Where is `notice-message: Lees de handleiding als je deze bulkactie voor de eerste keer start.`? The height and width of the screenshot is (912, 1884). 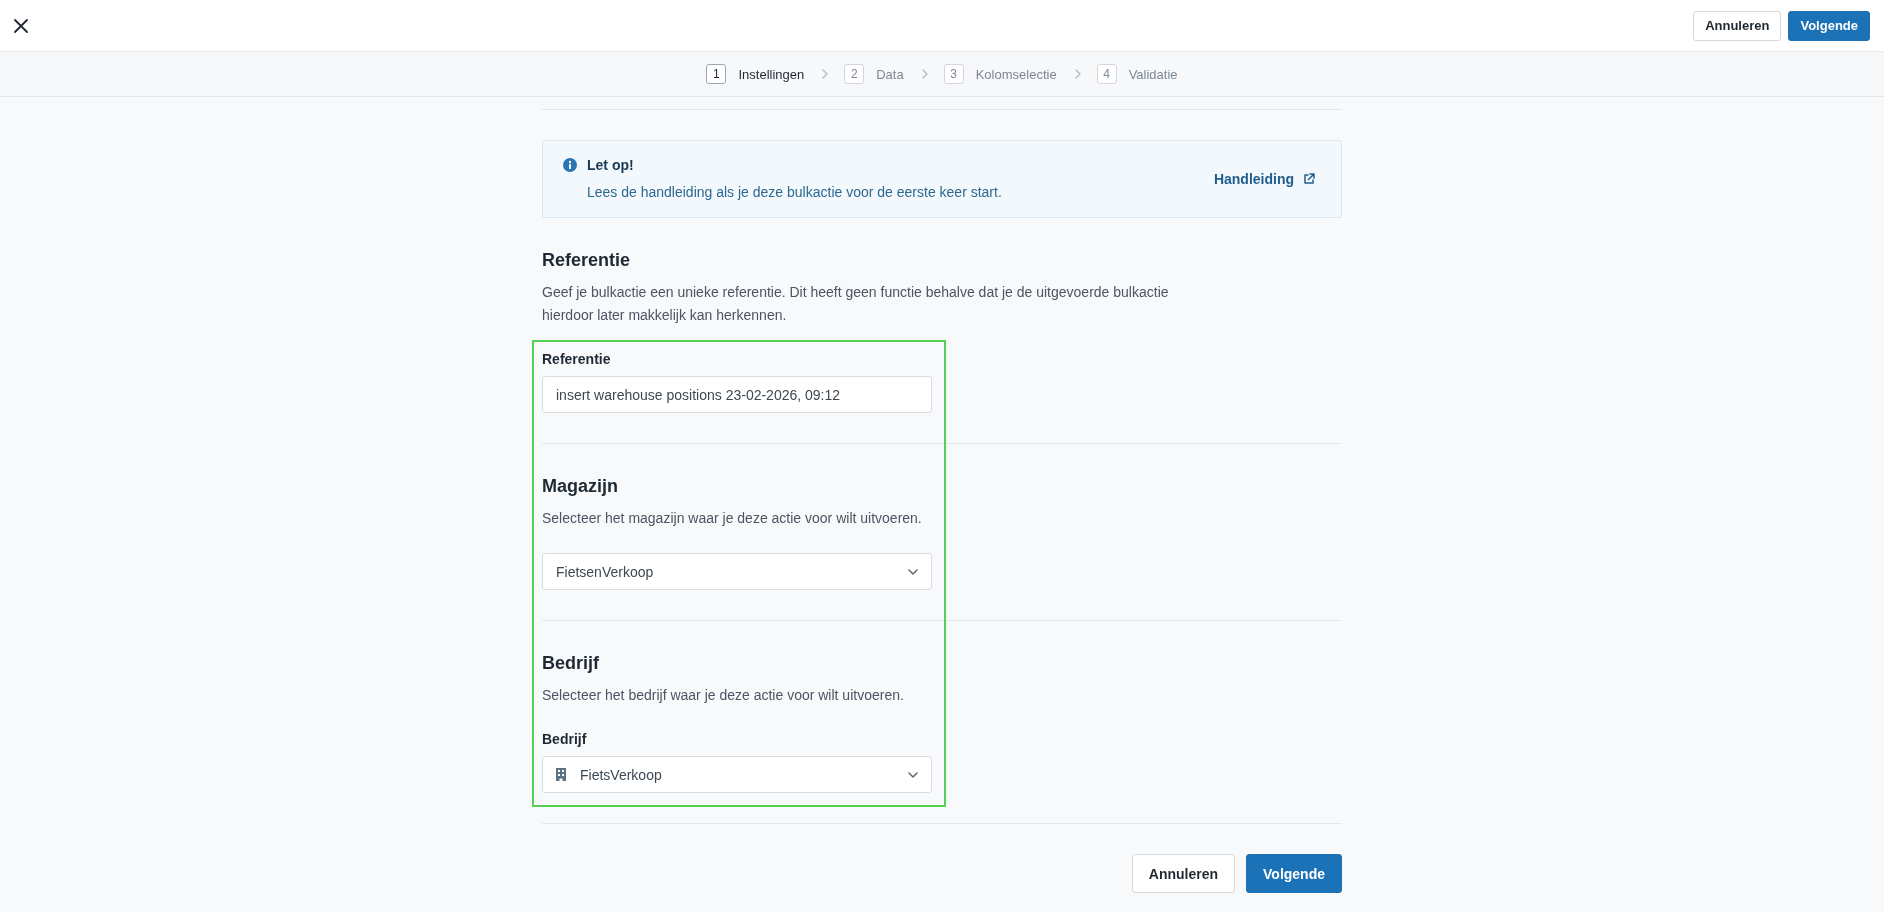 notice-message: Lees de handleiding als je deze bulkactie voor de eerste keer start. is located at coordinates (794, 192).